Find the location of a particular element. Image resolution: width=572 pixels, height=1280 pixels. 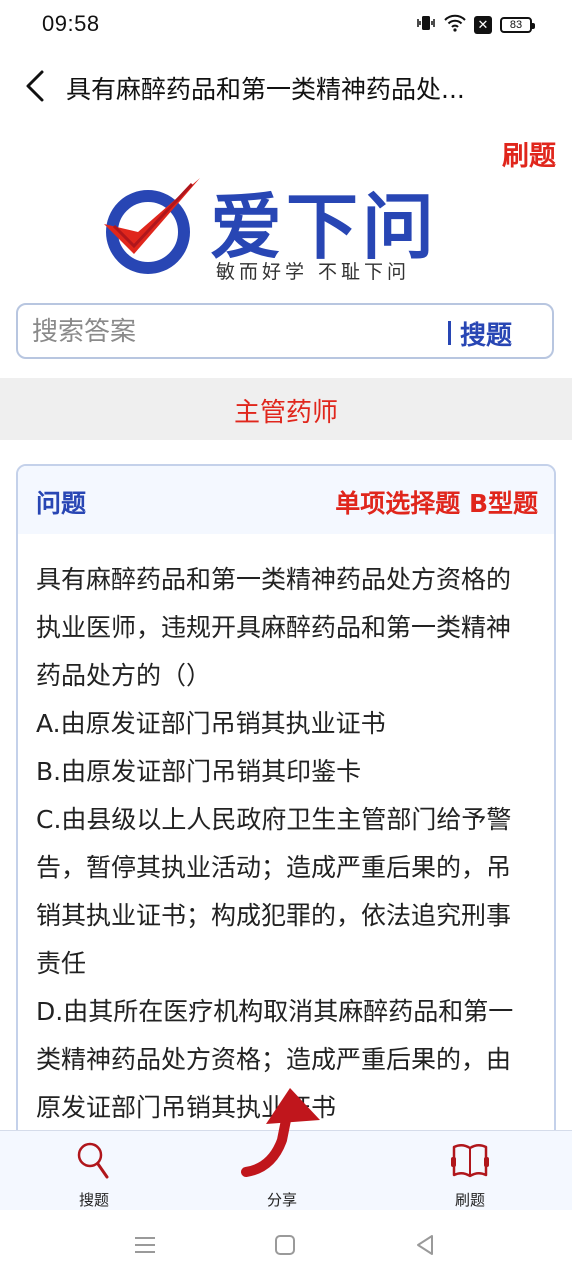

menu-button is located at coordinates (145, 1245).